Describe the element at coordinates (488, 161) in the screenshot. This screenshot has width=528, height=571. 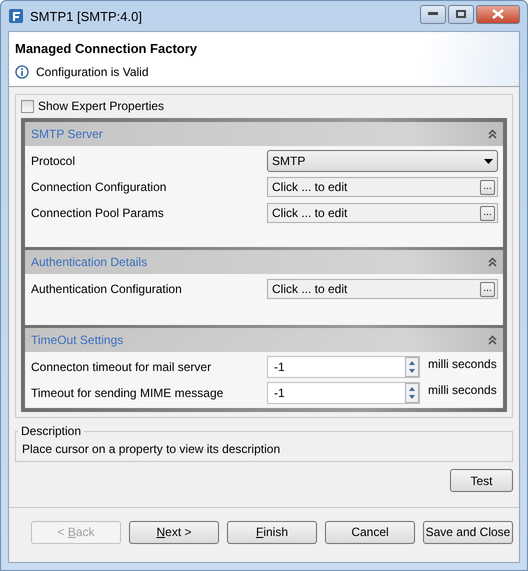
I see `caret-icon` at that location.